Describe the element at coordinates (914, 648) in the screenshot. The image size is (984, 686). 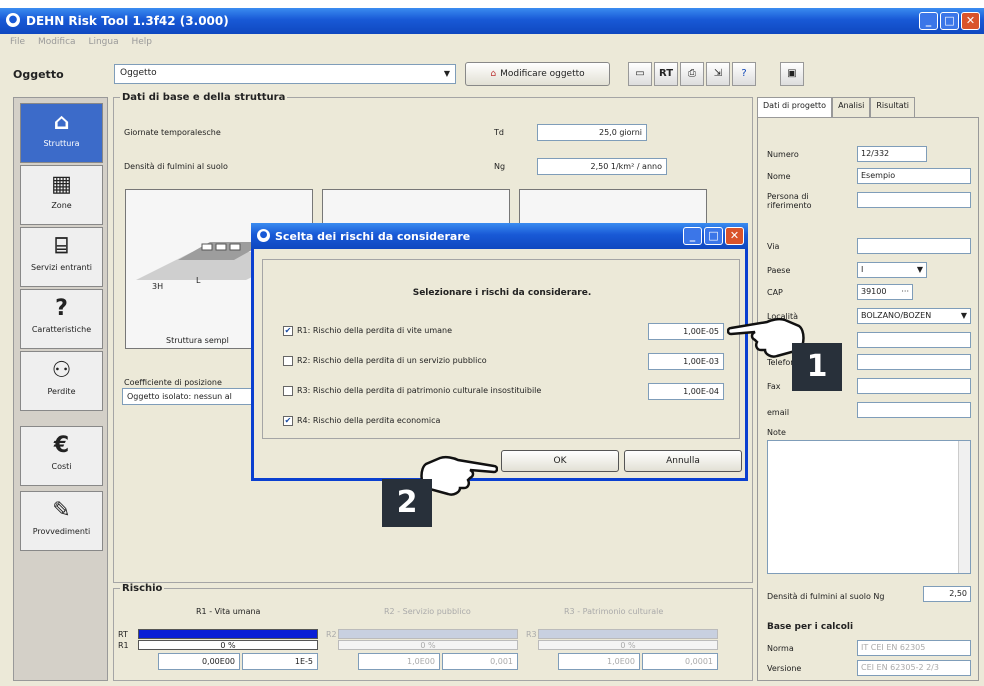
I see `field-norma: IT CEI EN 62305` at that location.